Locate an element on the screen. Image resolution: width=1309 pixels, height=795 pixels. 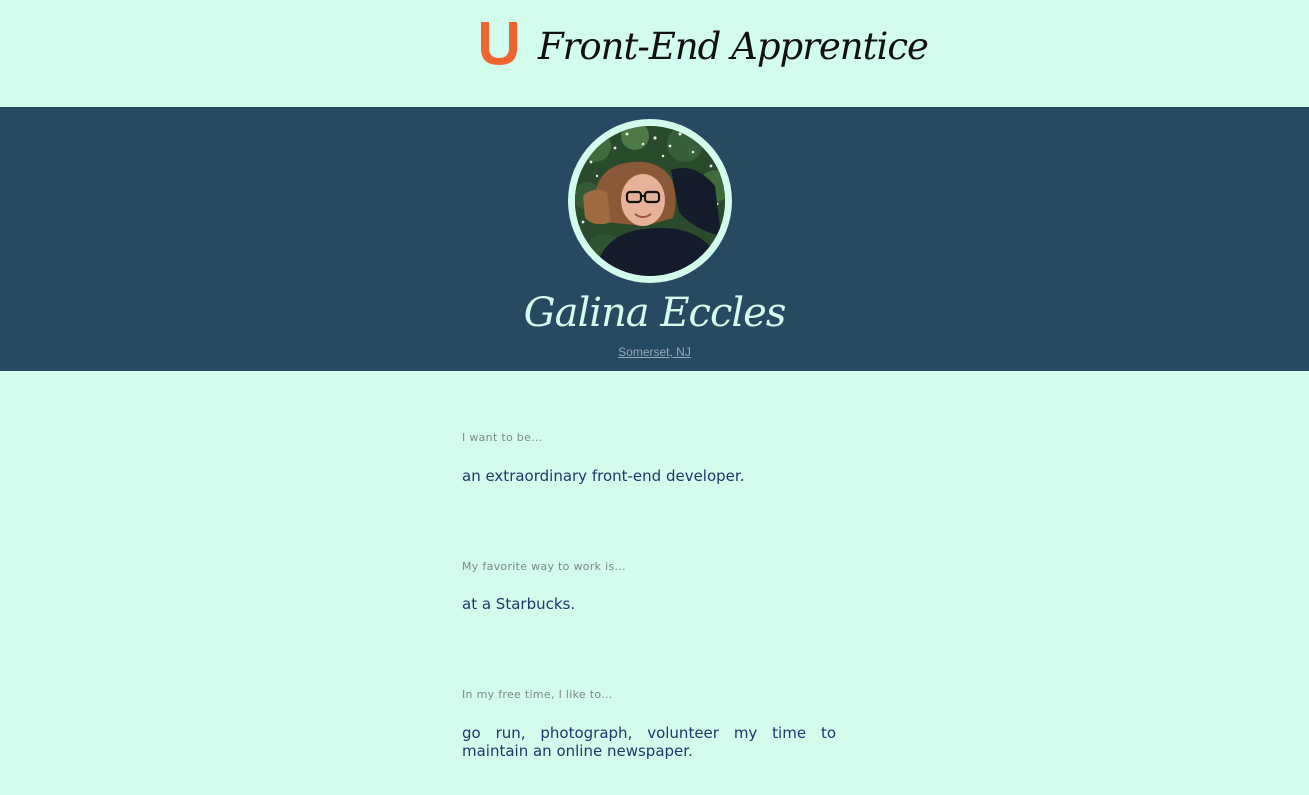
avatar is located at coordinates (650, 201).